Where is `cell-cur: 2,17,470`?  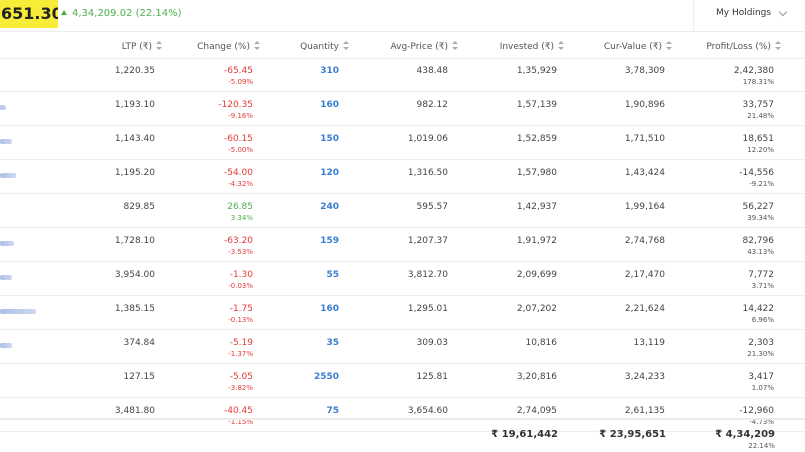
cell-cur: 2,17,470 is located at coordinates (644, 275).